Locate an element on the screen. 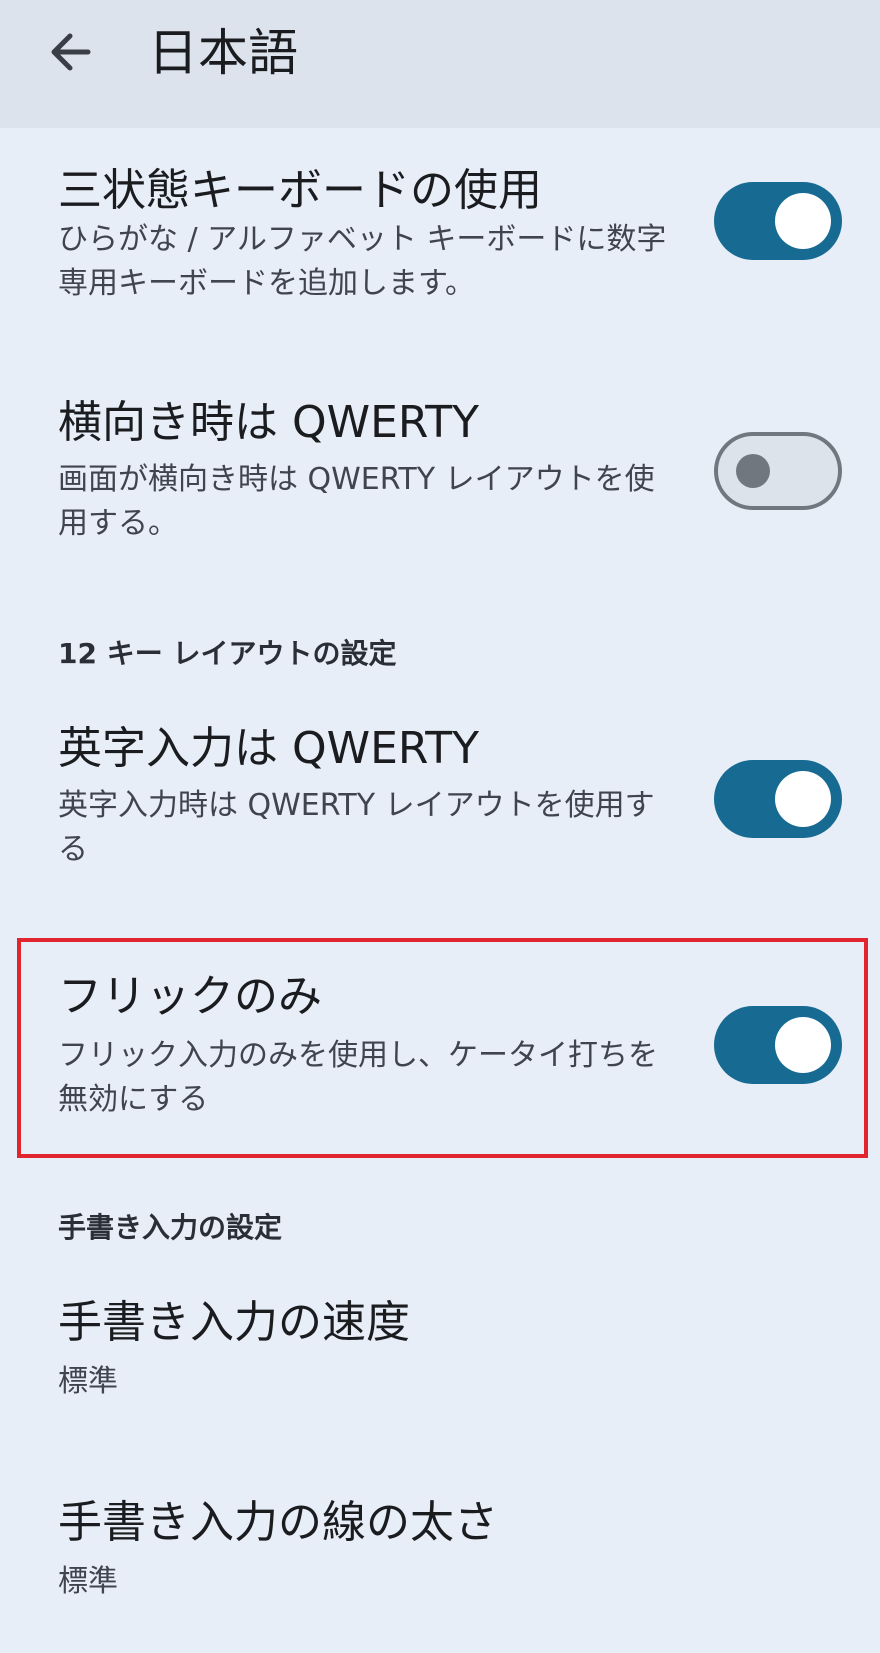  setting-title: 手書き入力の速度 is located at coordinates (234, 1322).